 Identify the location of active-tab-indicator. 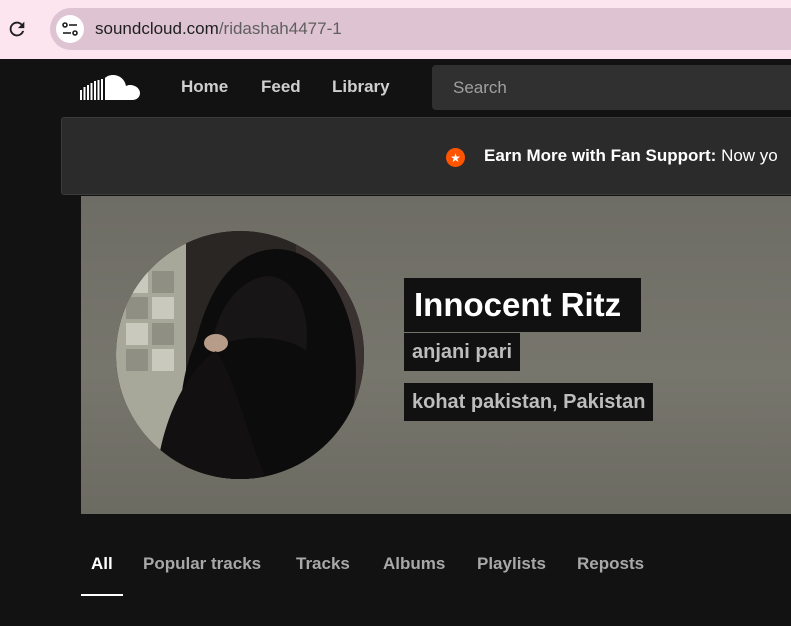
(102, 595).